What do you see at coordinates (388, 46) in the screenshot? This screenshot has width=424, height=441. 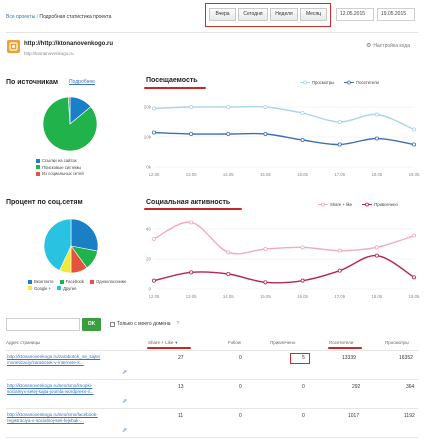 I see `settings-link: ⚙ Настройка кода` at bounding box center [388, 46].